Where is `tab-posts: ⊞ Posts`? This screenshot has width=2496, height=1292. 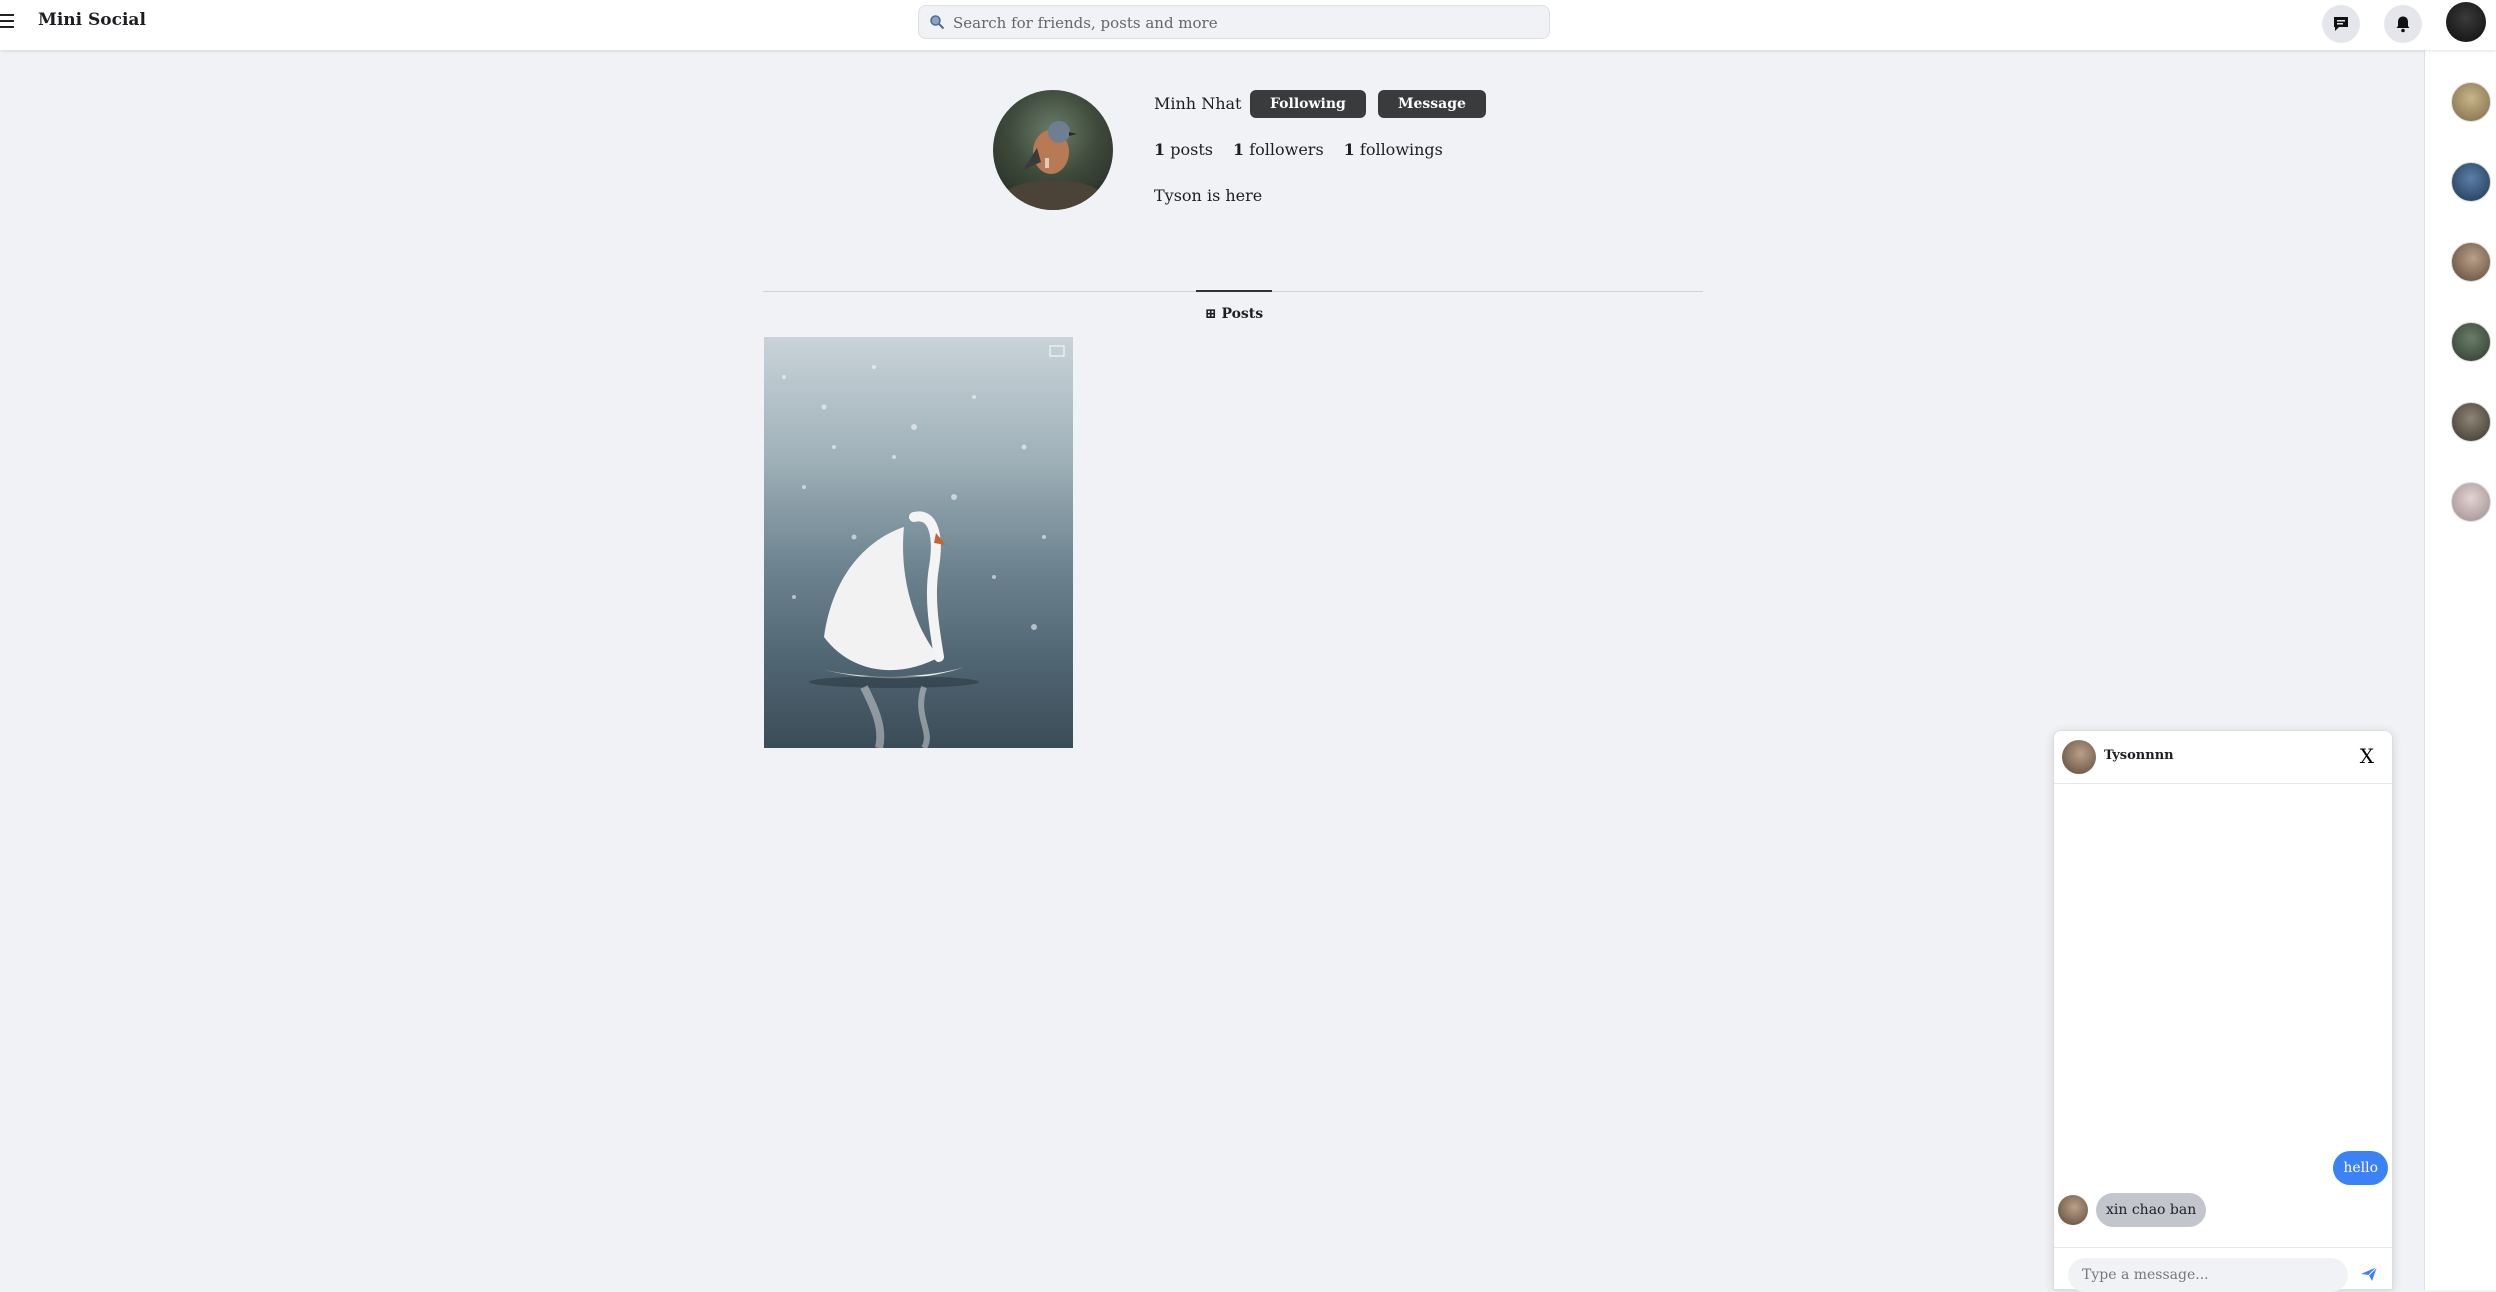
tab-posts: ⊞ Posts is located at coordinates (1234, 310).